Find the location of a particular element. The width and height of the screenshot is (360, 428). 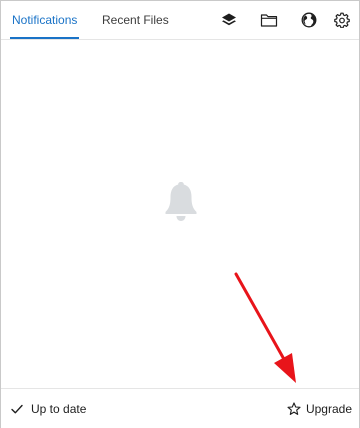

upgrade-button: Upgrade is located at coordinates (319, 408).